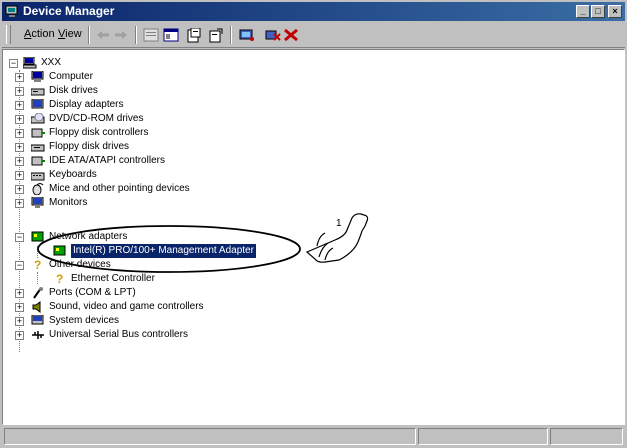 The height and width of the screenshot is (448, 627). I want to click on system-device-icon, so click(37, 320).